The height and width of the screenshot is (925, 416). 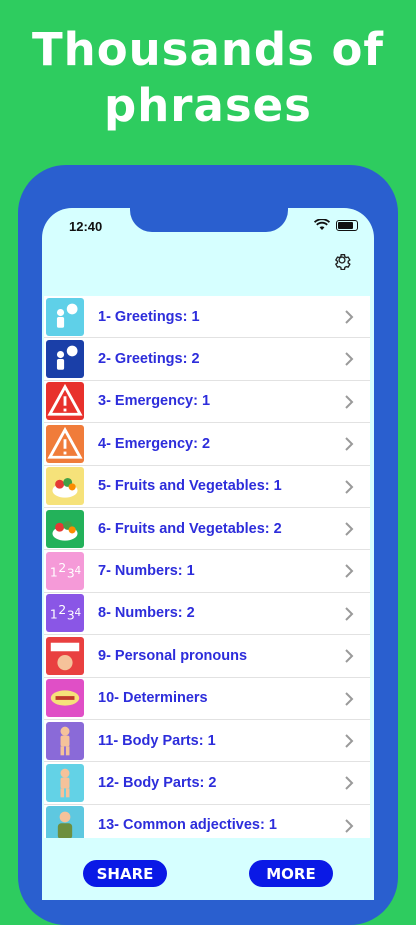 I want to click on list-item: 4- Emergency: 2, so click(x=207, y=444).